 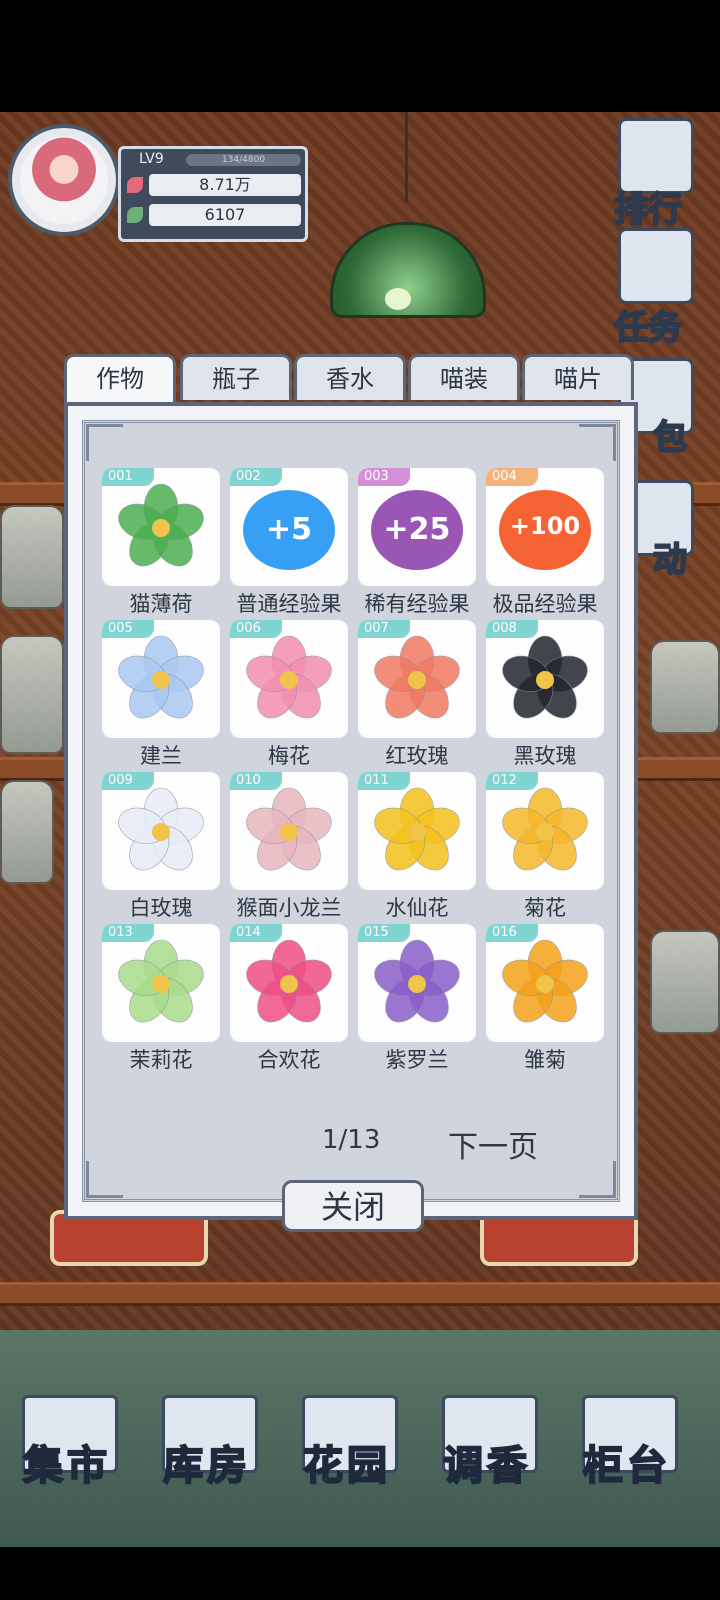 I want to click on item-cell: +5 002 普通经验果, so click(x=289, y=542).